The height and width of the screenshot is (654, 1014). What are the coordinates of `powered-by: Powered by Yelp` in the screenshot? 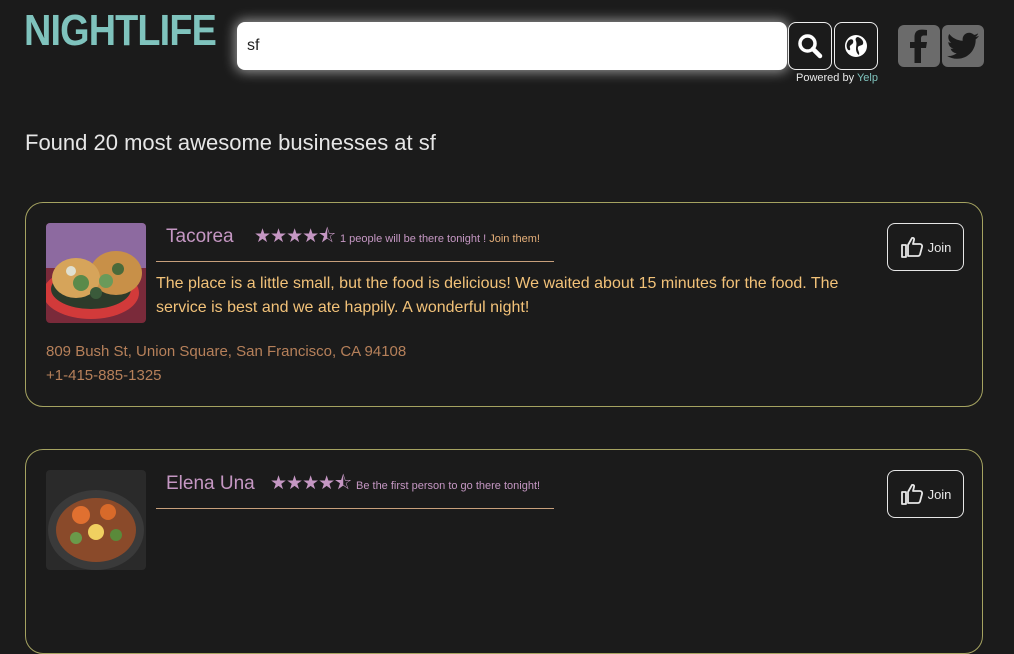 It's located at (837, 78).